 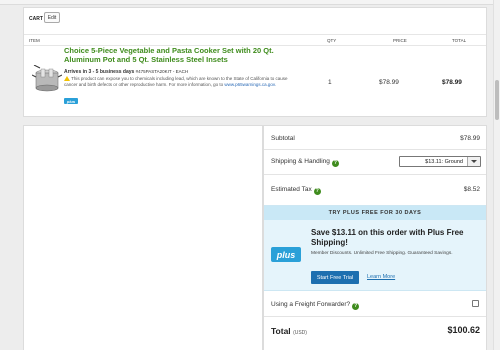 I want to click on tax-label: Estimated Tax?, so click(x=296, y=190).